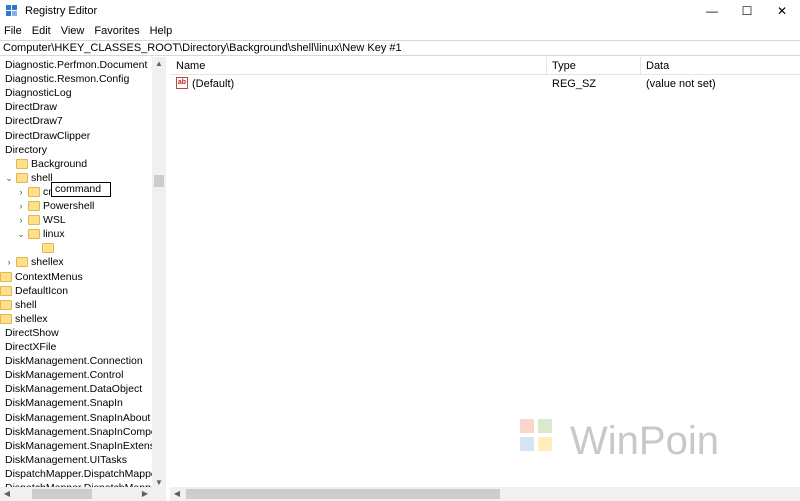 The height and width of the screenshot is (501, 800). Describe the element at coordinates (159, 273) in the screenshot. I see `tree-vertical-scrollbar: ▲ ▼` at that location.